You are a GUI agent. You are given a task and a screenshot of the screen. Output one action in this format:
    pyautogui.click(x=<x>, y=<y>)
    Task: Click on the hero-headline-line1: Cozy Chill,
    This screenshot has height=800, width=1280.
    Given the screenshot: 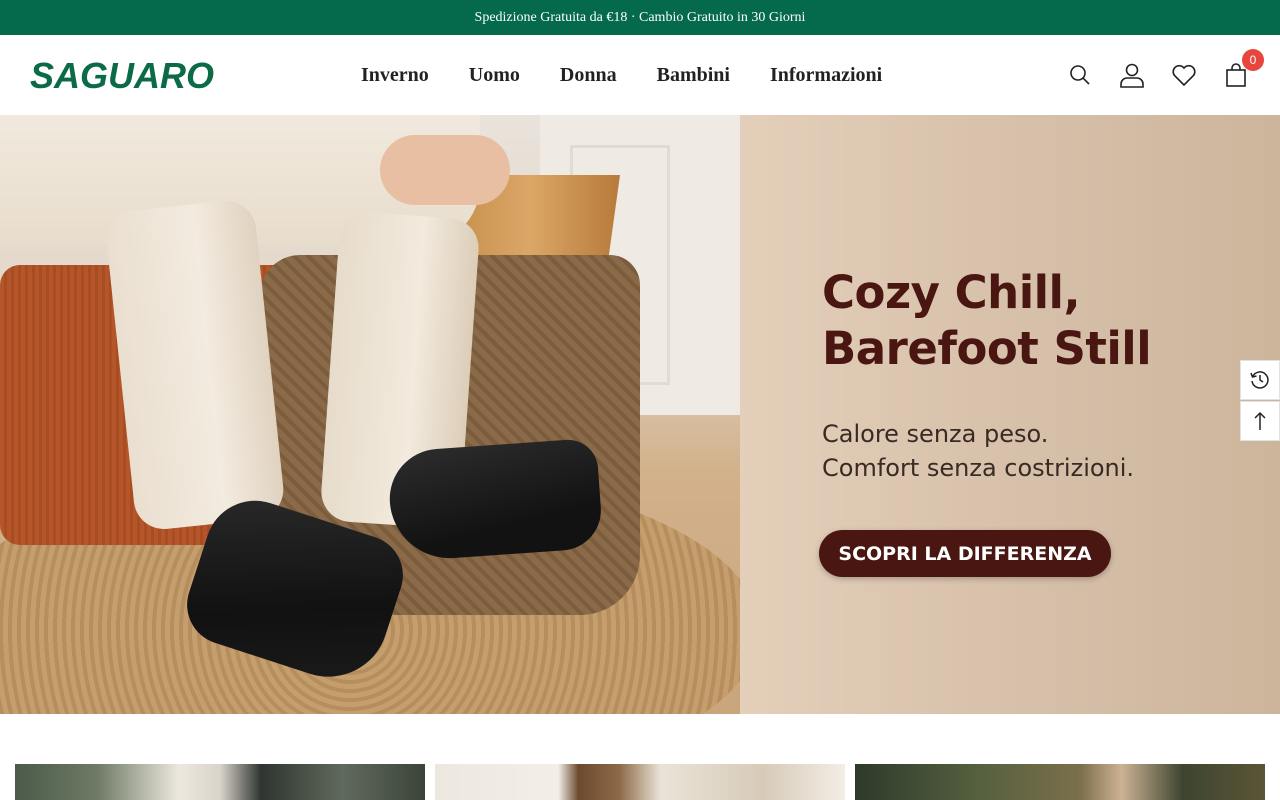 What is the action you would take?
    pyautogui.click(x=951, y=292)
    